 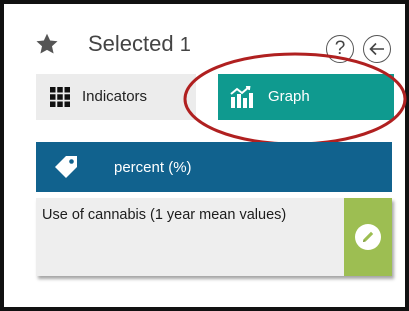 I want to click on selected-heading: Selected 1, so click(x=139, y=44).